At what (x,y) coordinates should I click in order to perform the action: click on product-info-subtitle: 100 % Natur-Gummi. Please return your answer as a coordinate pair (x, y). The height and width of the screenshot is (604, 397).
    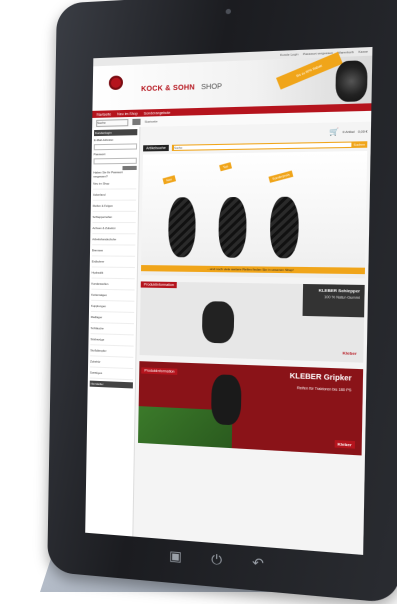
    Looking at the image, I should click on (342, 297).